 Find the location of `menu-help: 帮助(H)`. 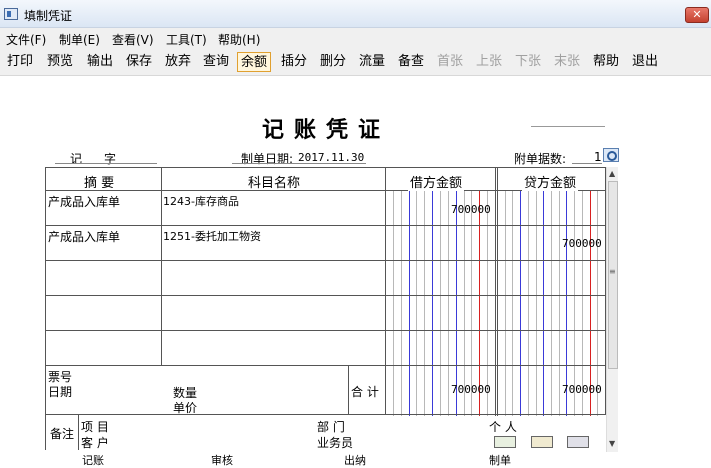

menu-help: 帮助(H) is located at coordinates (239, 39).